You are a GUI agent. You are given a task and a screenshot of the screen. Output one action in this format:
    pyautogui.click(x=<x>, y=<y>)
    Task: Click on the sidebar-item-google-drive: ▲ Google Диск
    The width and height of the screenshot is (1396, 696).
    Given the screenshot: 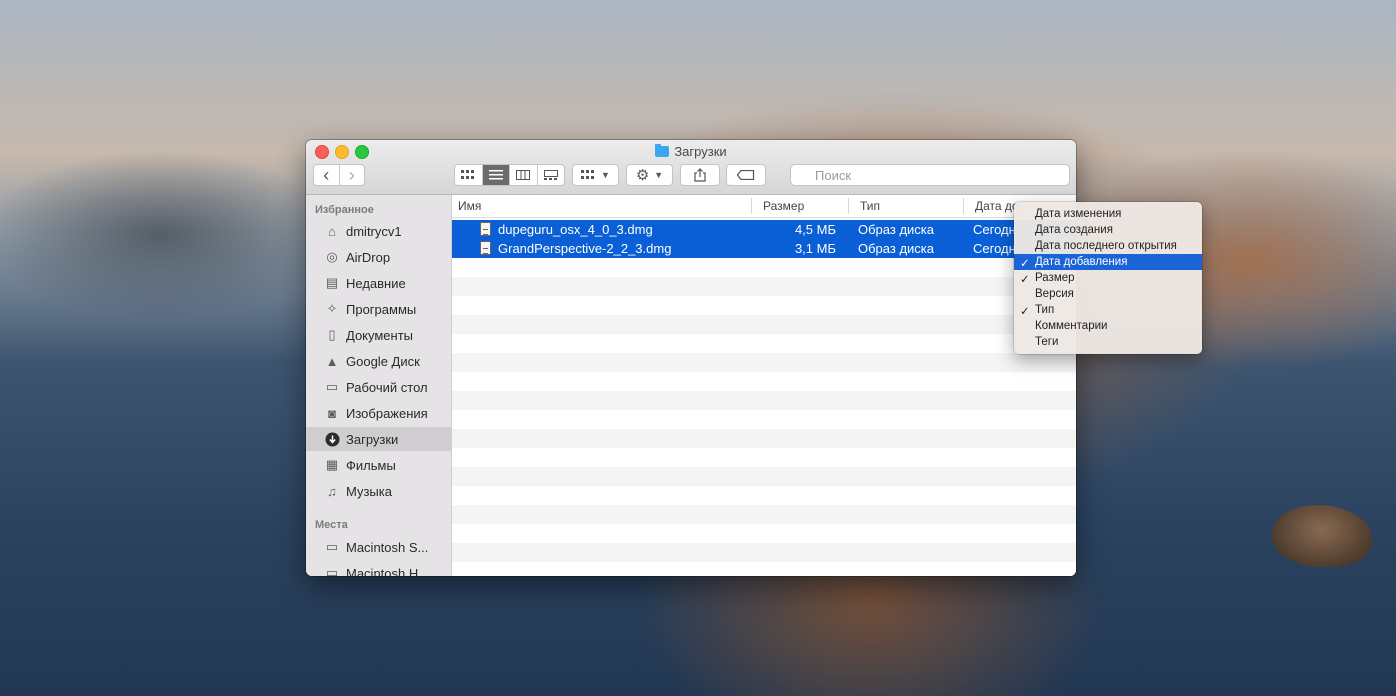 What is the action you would take?
    pyautogui.click(x=378, y=361)
    